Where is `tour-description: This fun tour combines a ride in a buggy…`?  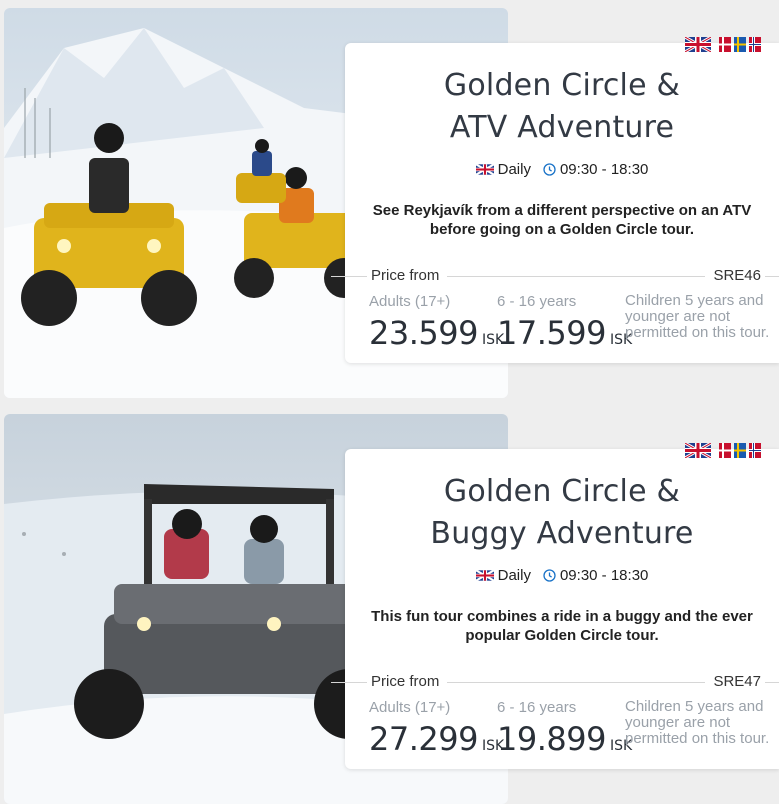 tour-description: This fun tour combines a ride in a buggy… is located at coordinates (562, 626).